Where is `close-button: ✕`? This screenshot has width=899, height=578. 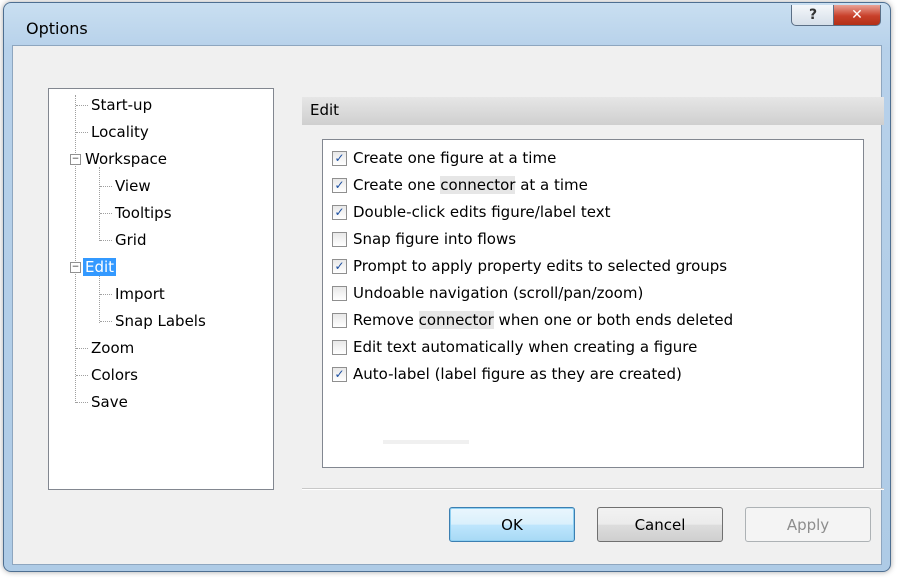
close-button: ✕ is located at coordinates (857, 15).